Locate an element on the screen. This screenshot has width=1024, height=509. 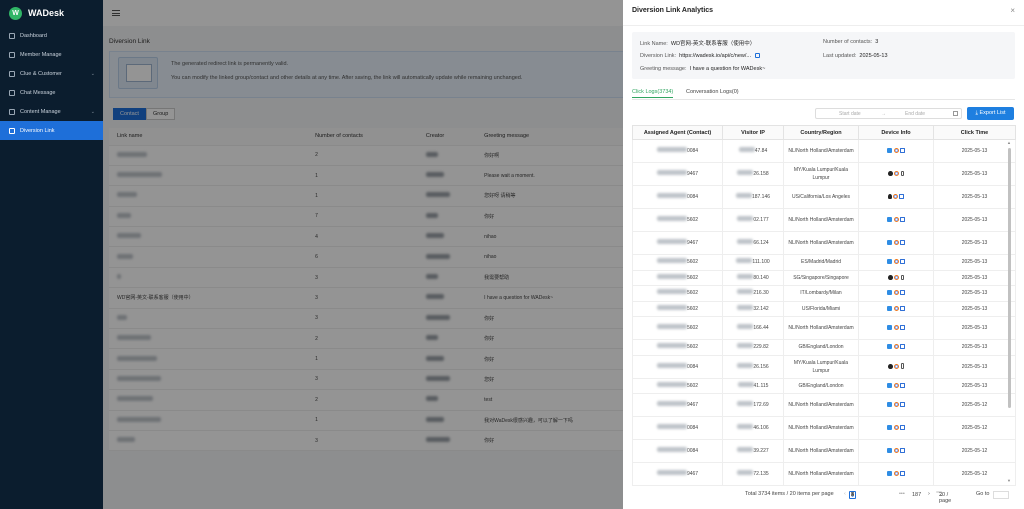
log-row: 5602 32.142 US/Florida/Miami 2025-05-13 is located at coordinates (824, 308).